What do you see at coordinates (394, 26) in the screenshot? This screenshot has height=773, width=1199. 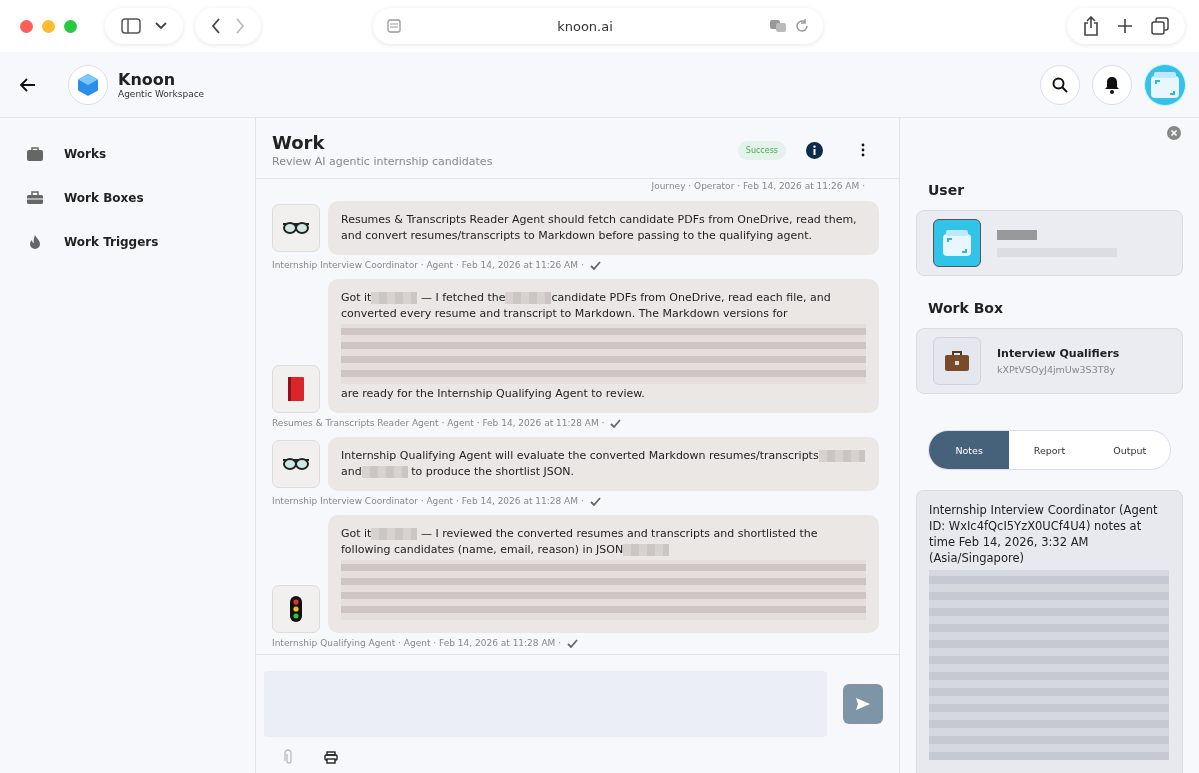 I see `page-icon` at bounding box center [394, 26].